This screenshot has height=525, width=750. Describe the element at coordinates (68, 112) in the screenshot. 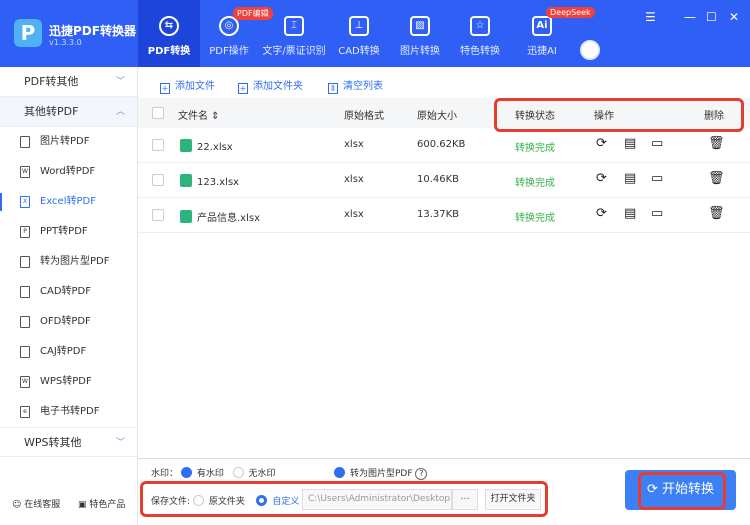

I see `group-other-to-pdf: 其他转PDF ︿` at that location.